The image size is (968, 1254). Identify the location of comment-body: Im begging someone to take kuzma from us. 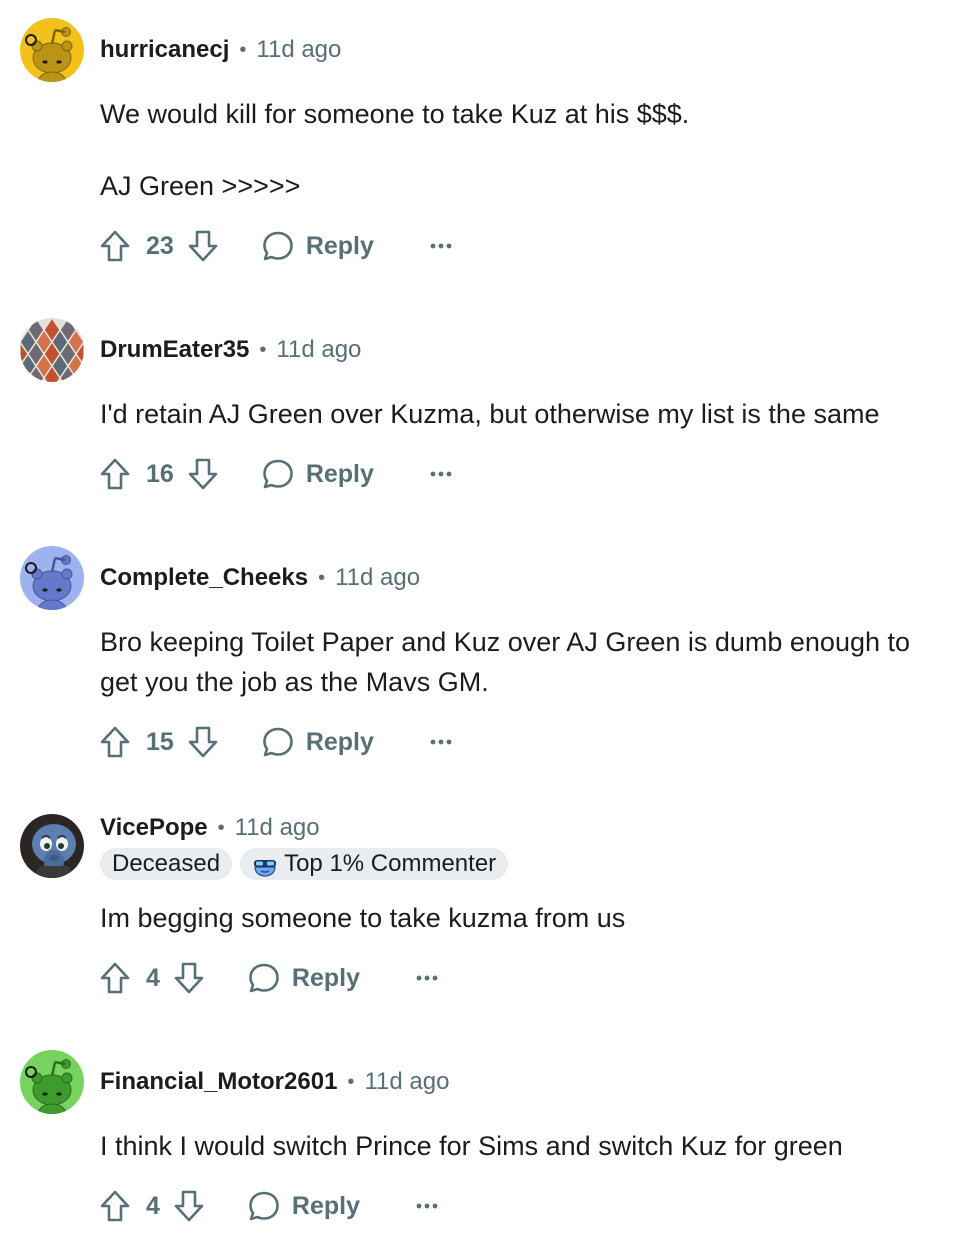
(525, 918).